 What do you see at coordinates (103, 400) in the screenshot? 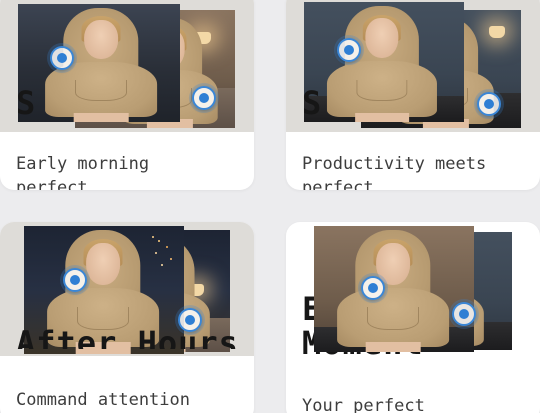
I see `card-description: Command attention` at bounding box center [103, 400].